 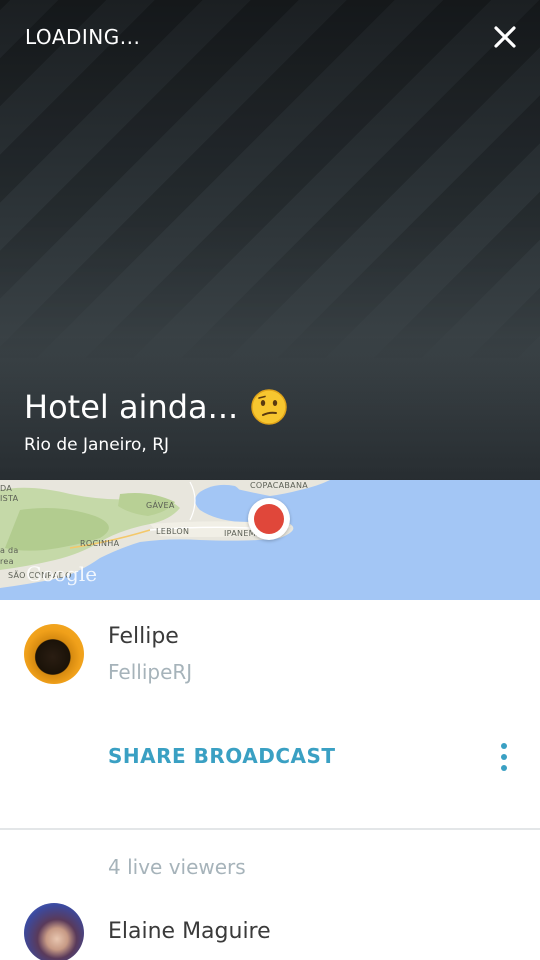 I want to click on section-divider, so click(x=270, y=829).